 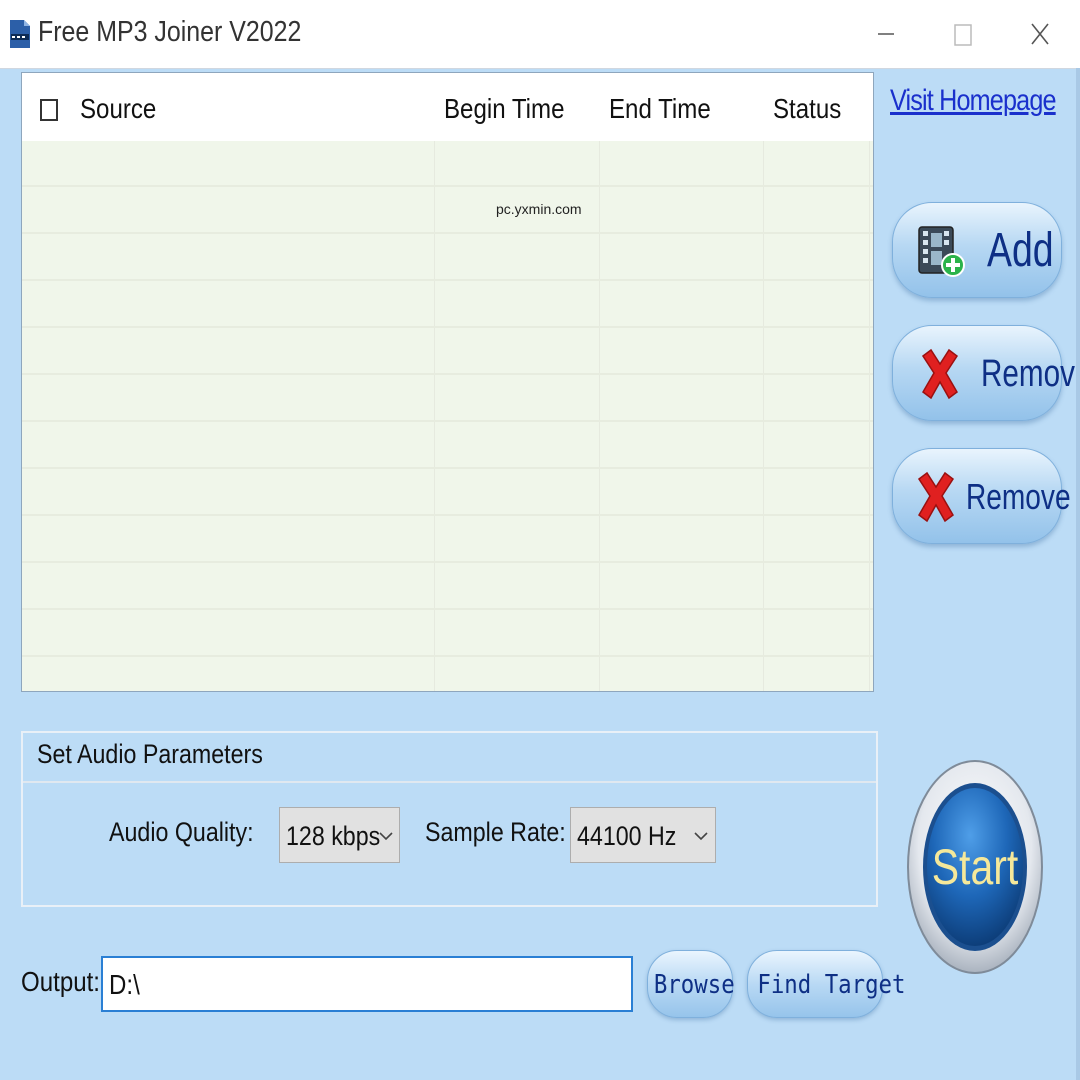 I want to click on audio-parameters-title: Set Audio Parameters, so click(x=150, y=754).